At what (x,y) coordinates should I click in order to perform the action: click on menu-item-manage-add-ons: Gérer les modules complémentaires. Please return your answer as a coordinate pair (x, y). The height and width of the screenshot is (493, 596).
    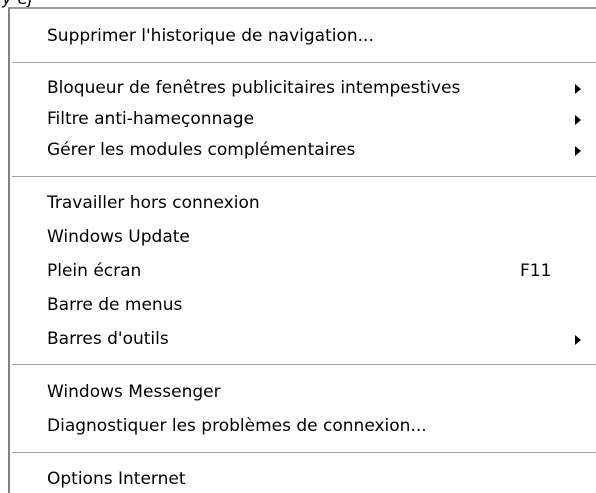
    Looking at the image, I should click on (303, 150).